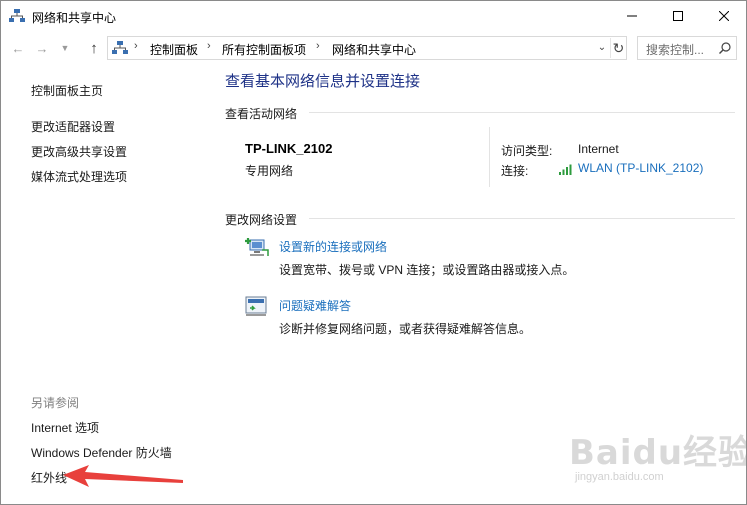  I want to click on baidu-watermark: Baidu经验 jingyan.baidu.com, so click(653, 458).